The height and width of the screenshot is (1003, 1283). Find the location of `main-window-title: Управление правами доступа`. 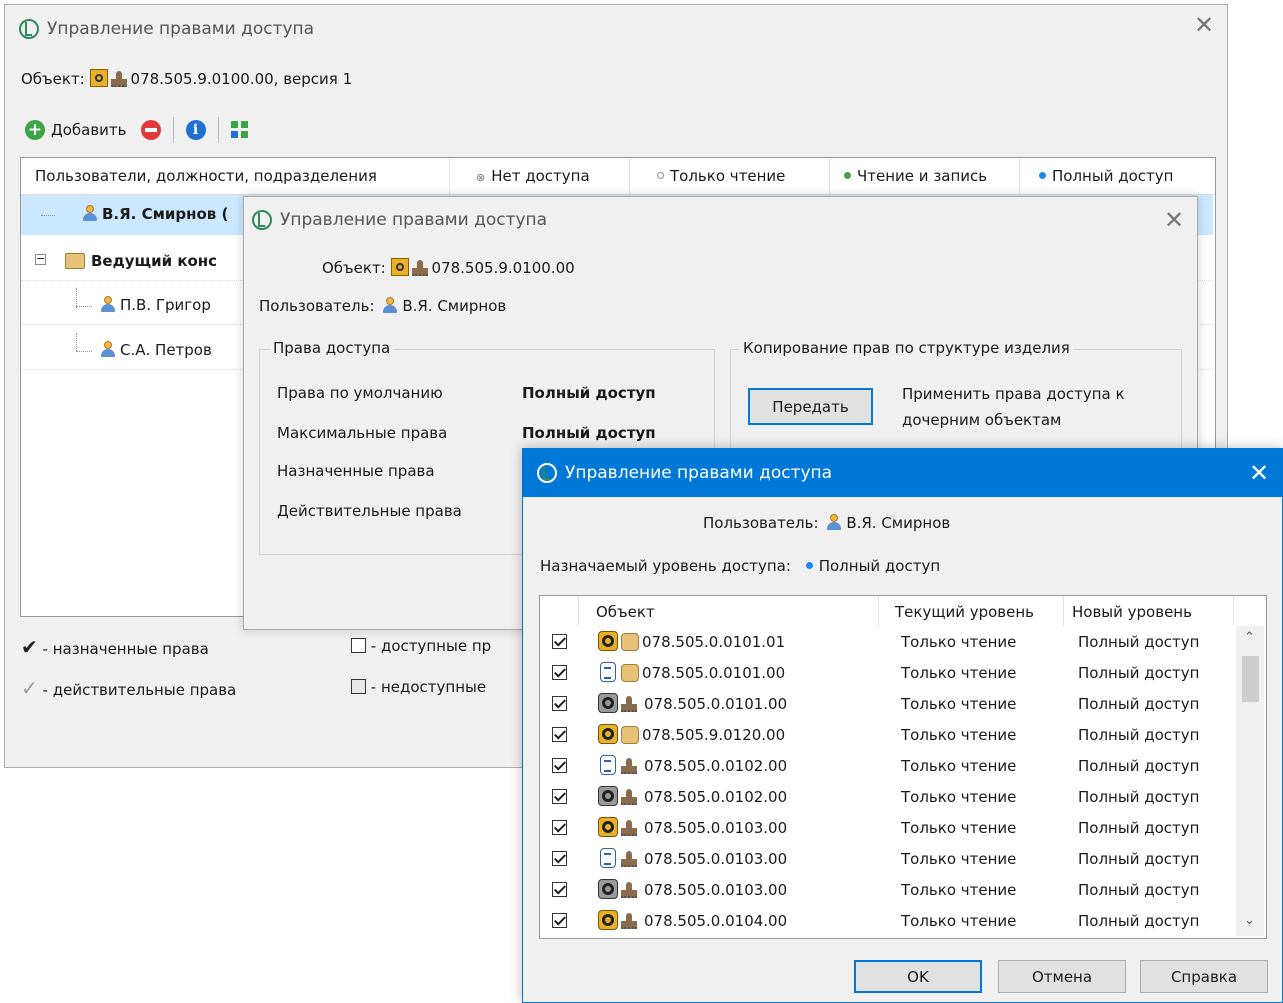

main-window-title: Управление правами доступа is located at coordinates (181, 29).